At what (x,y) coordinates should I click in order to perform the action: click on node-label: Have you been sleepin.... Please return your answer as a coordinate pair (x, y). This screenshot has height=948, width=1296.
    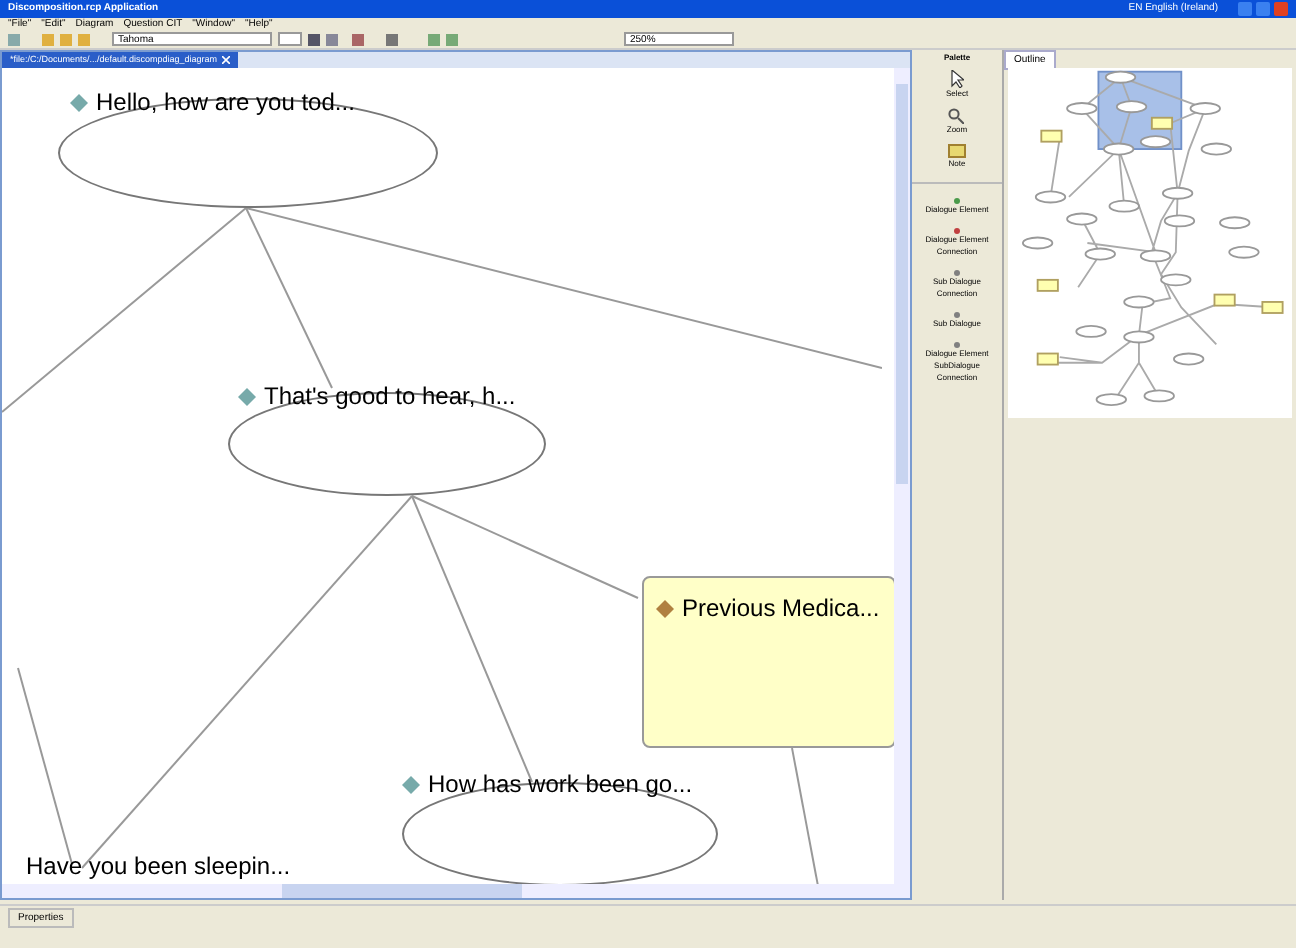
    Looking at the image, I should click on (158, 867).